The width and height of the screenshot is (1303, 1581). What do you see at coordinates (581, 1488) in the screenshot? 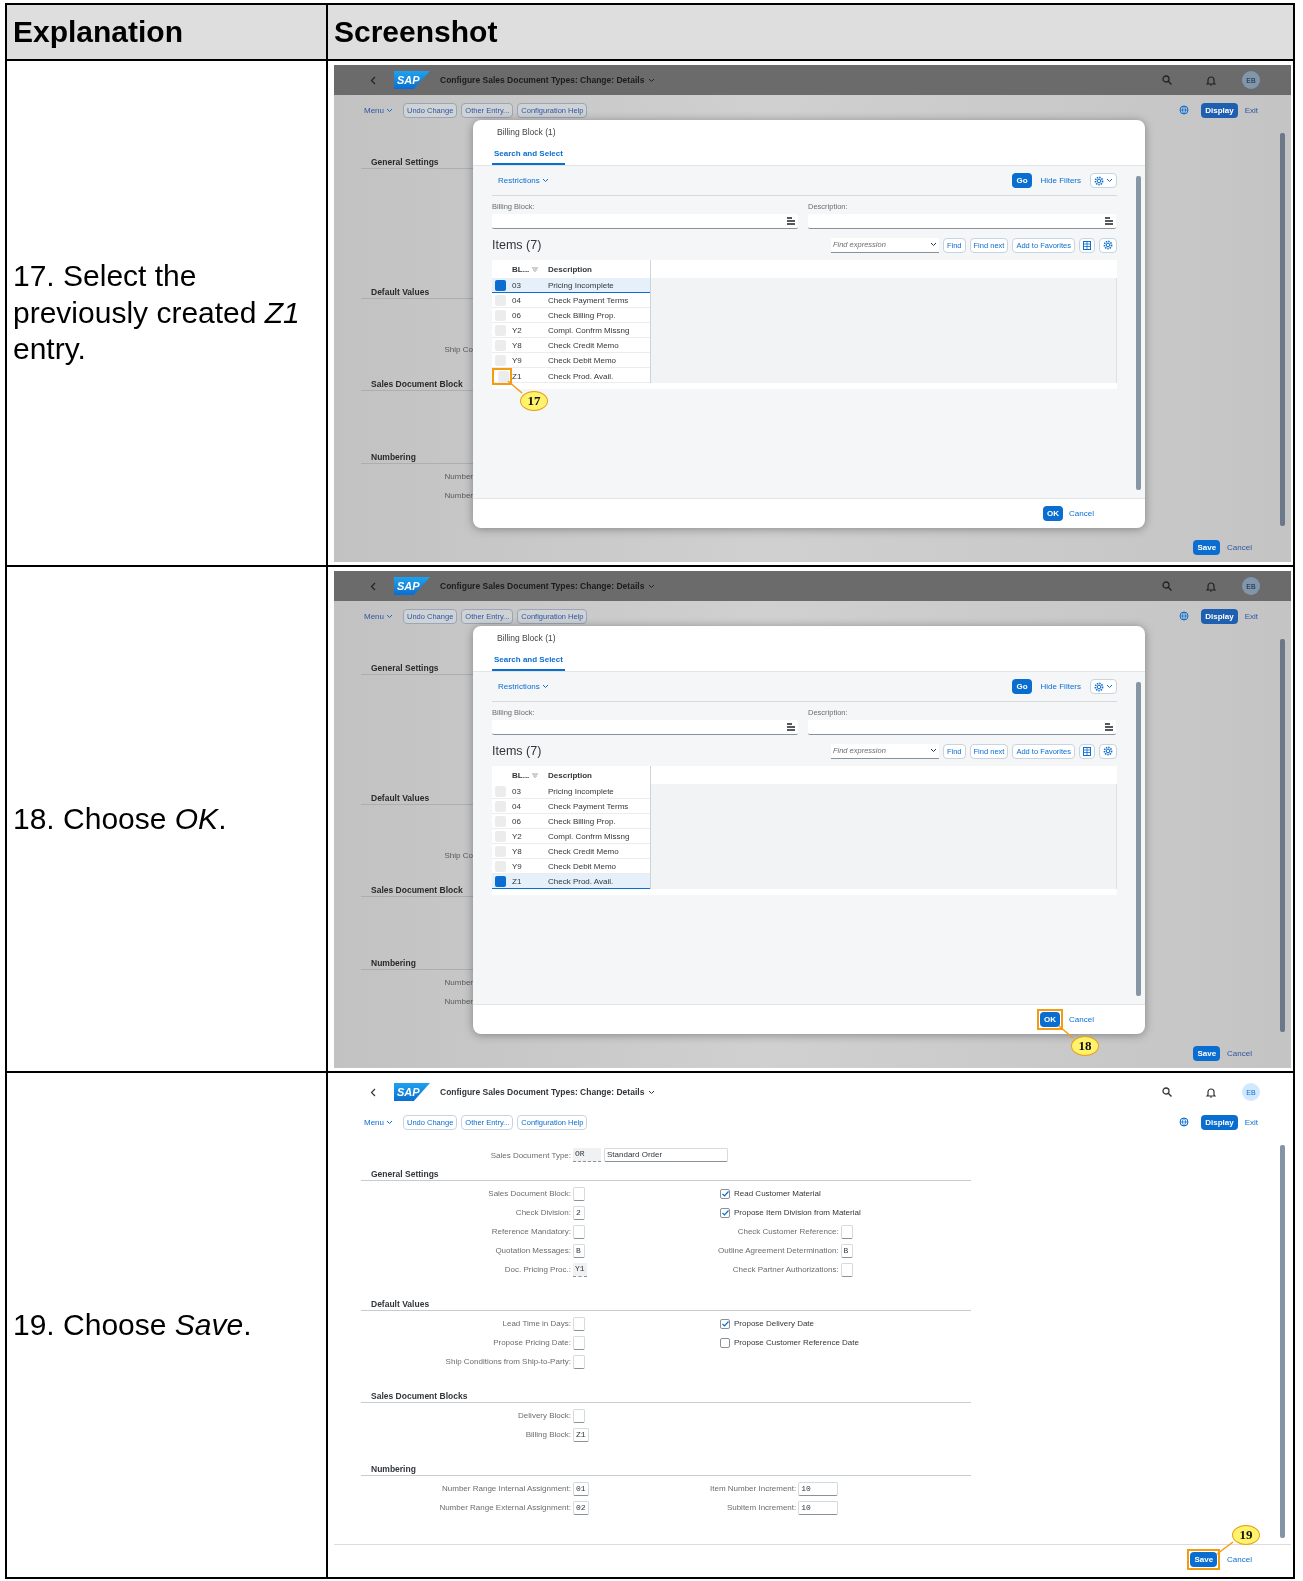
I see `input-field: 01` at bounding box center [581, 1488].